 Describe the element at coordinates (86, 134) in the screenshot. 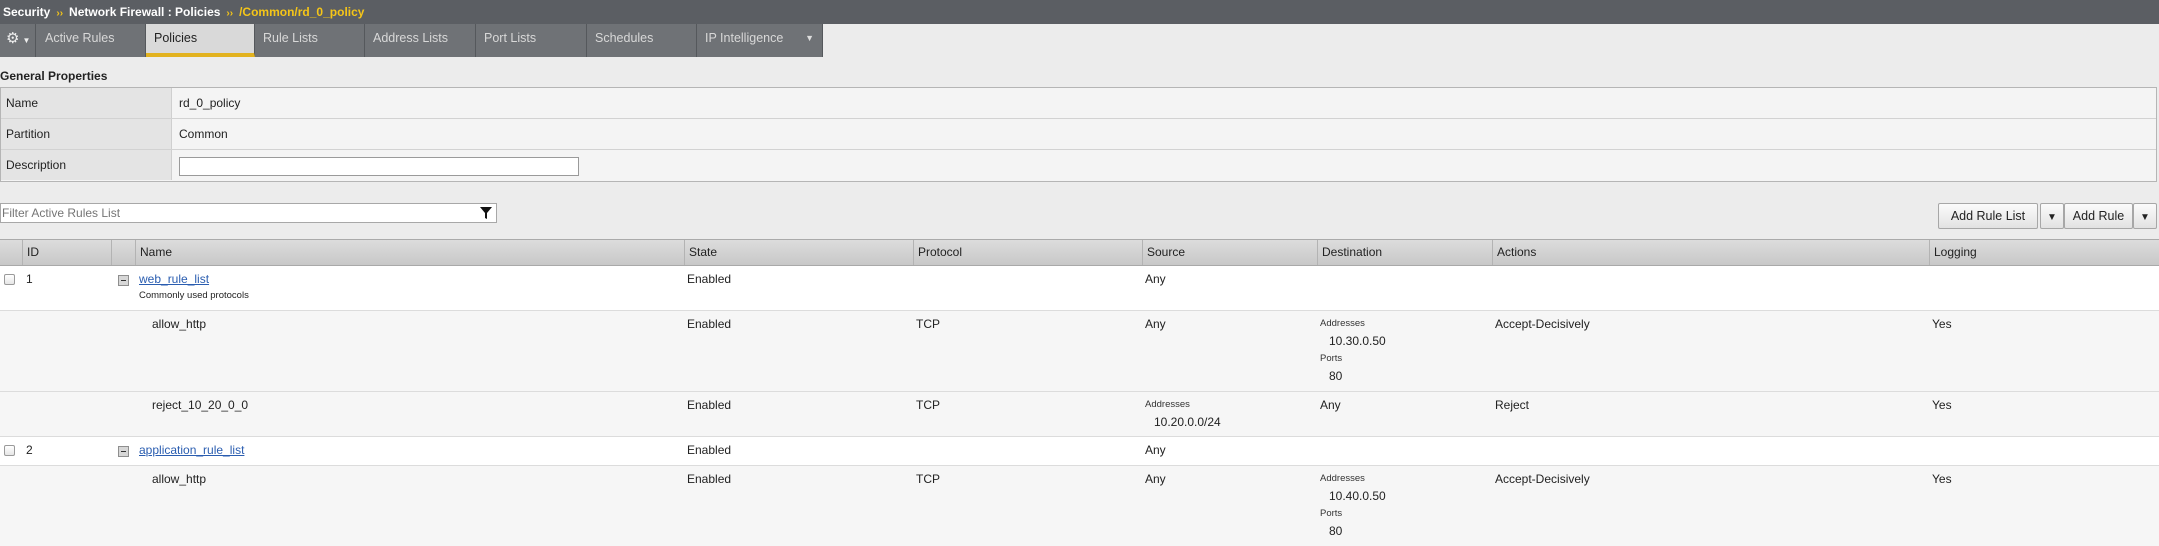

I see `property-label: Partition` at that location.